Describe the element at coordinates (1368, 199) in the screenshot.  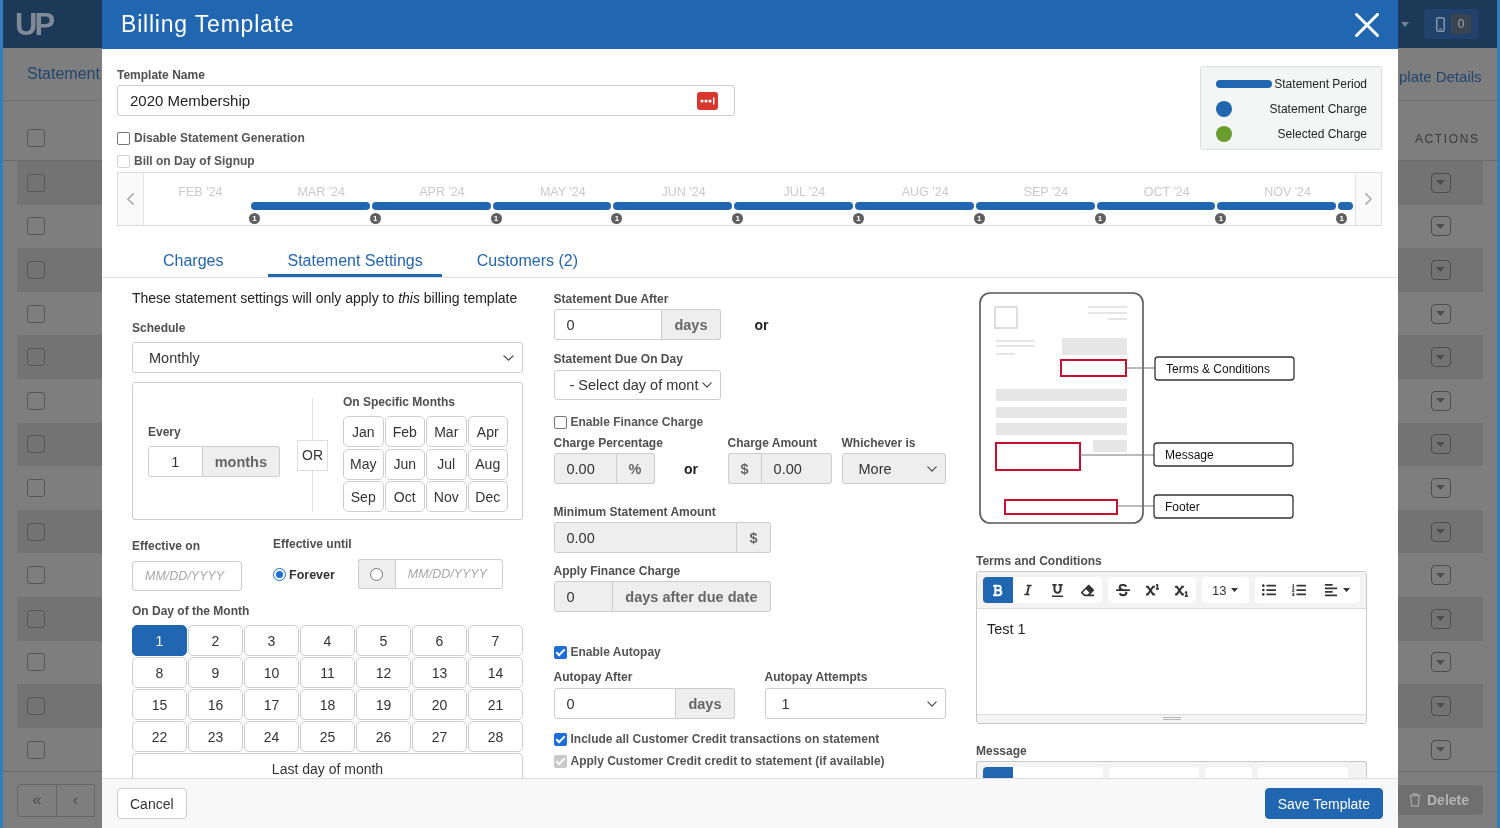
I see `scroll-right-button` at that location.